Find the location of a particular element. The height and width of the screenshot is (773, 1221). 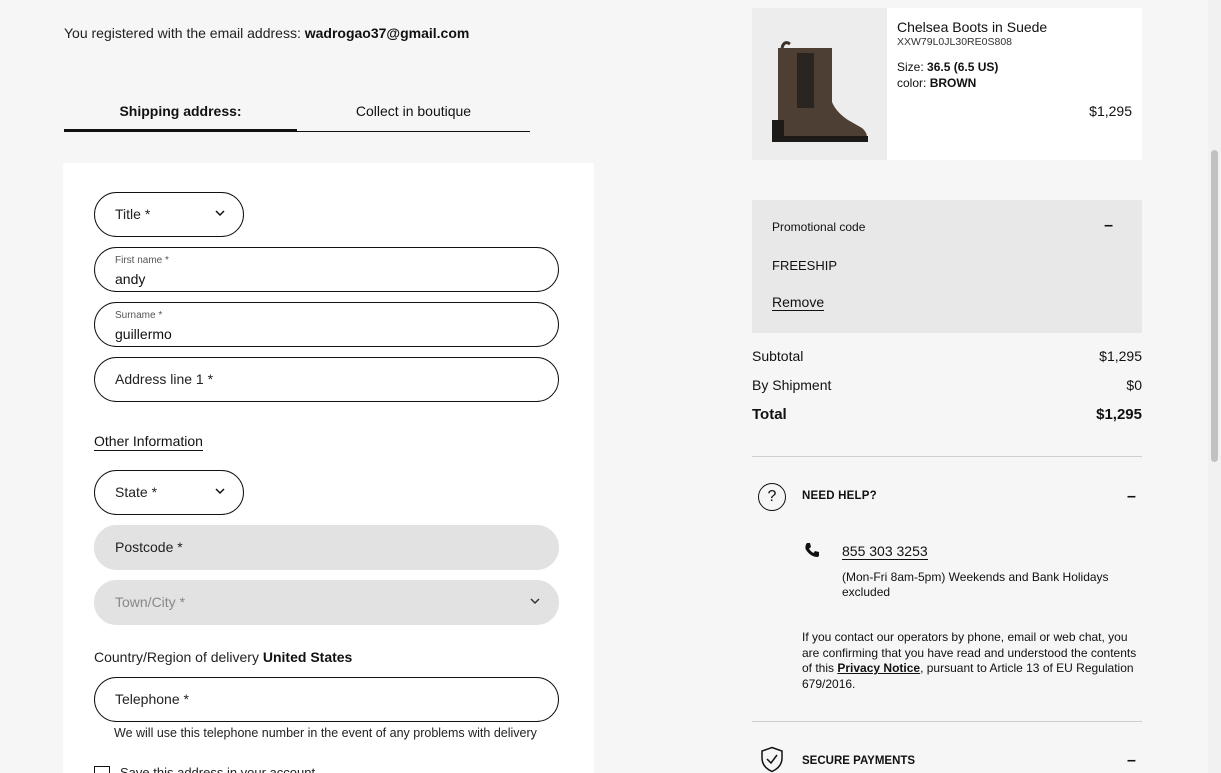

promo-title: Promotional code is located at coordinates (819, 227).